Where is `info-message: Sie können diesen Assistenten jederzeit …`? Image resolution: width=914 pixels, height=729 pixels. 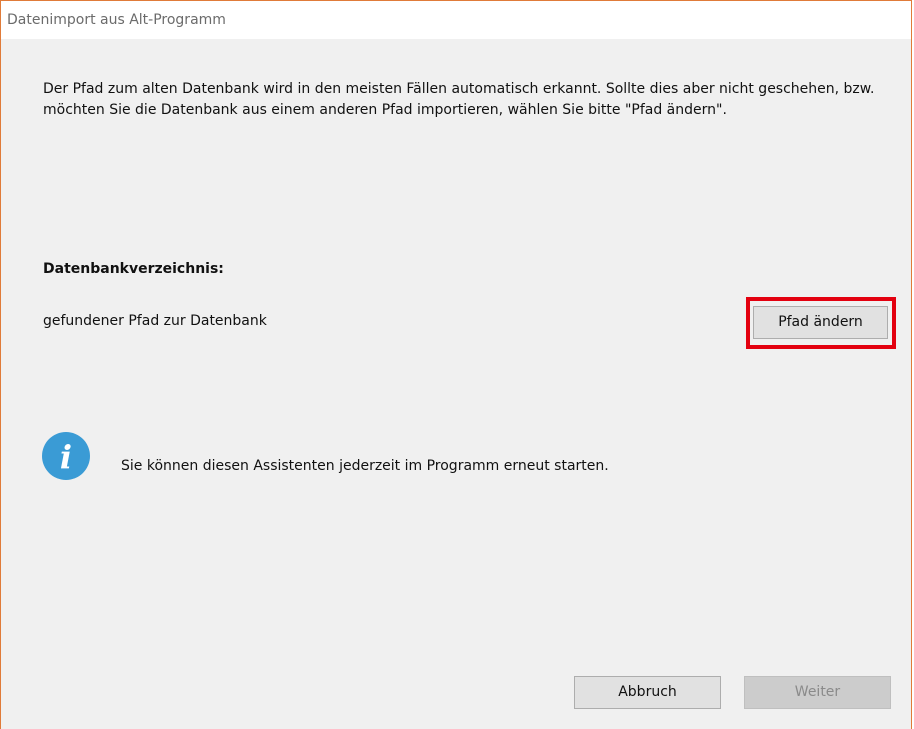 info-message: Sie können diesen Assistenten jederzeit … is located at coordinates (365, 466).